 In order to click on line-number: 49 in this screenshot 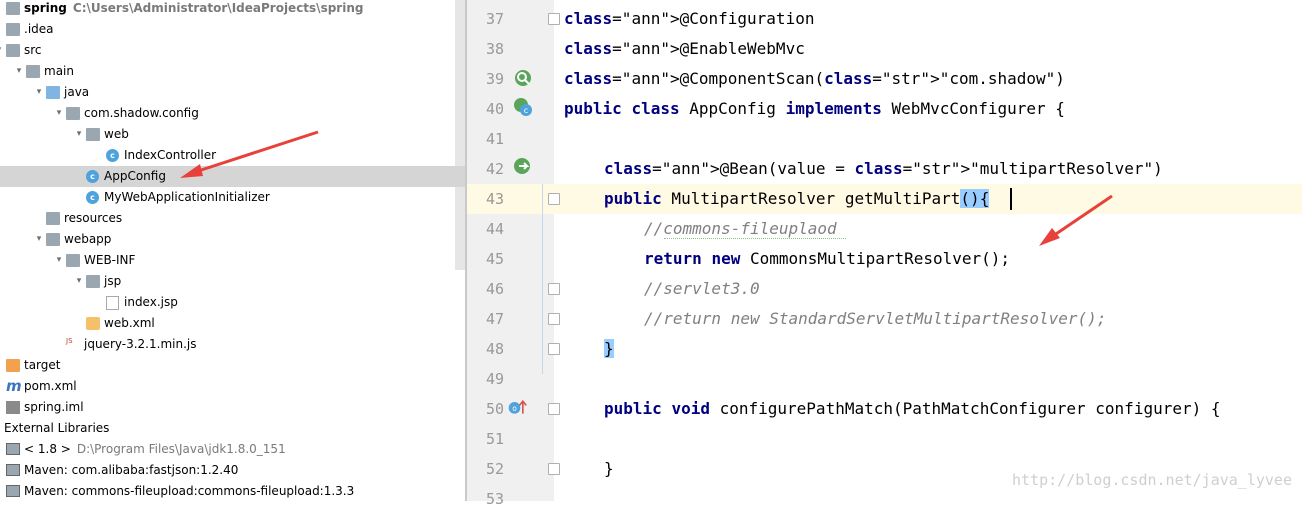, I will do `click(494, 379)`.